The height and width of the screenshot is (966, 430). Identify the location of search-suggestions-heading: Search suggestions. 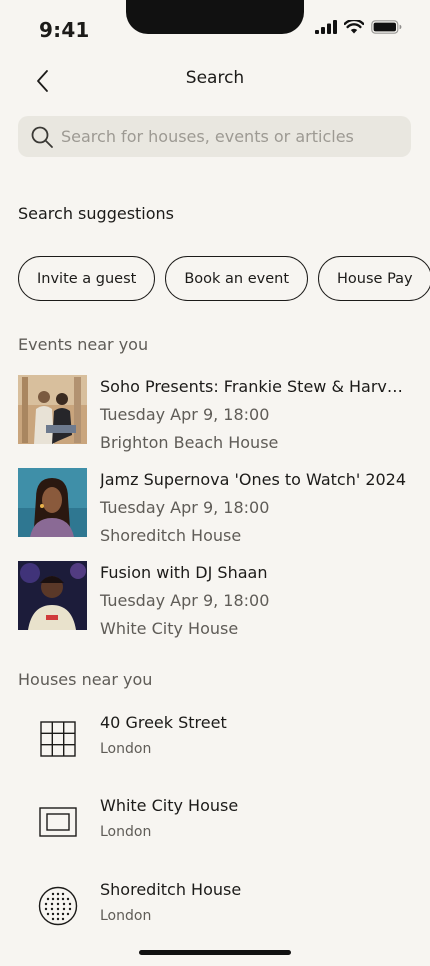
(96, 213).